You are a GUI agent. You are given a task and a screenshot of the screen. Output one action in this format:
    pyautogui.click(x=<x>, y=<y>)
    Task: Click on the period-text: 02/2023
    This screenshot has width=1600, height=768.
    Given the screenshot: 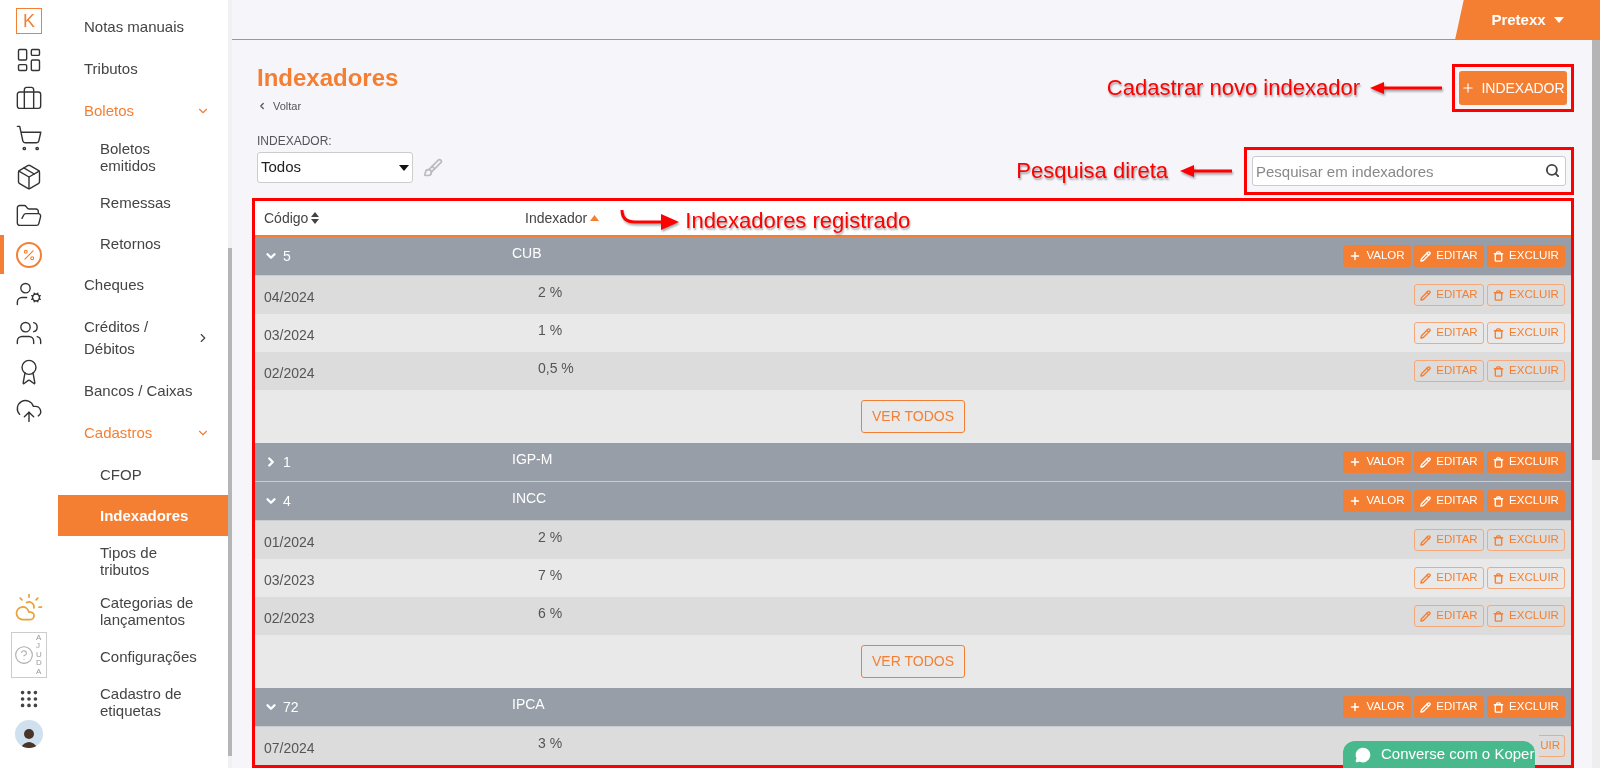 What is the action you would take?
    pyautogui.click(x=289, y=618)
    